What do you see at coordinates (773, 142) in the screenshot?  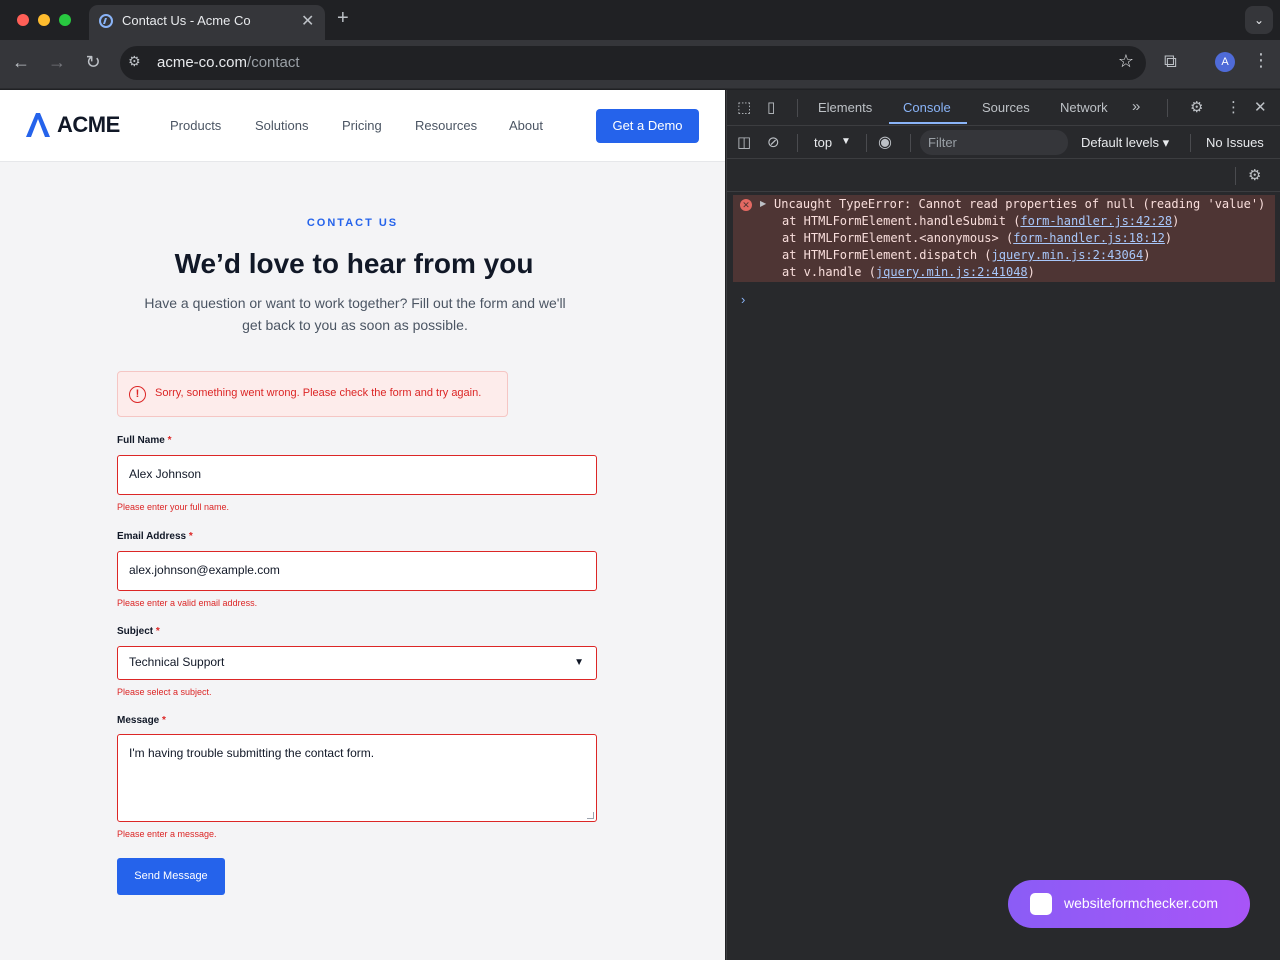 I see `clear-console-icon: ⊘` at bounding box center [773, 142].